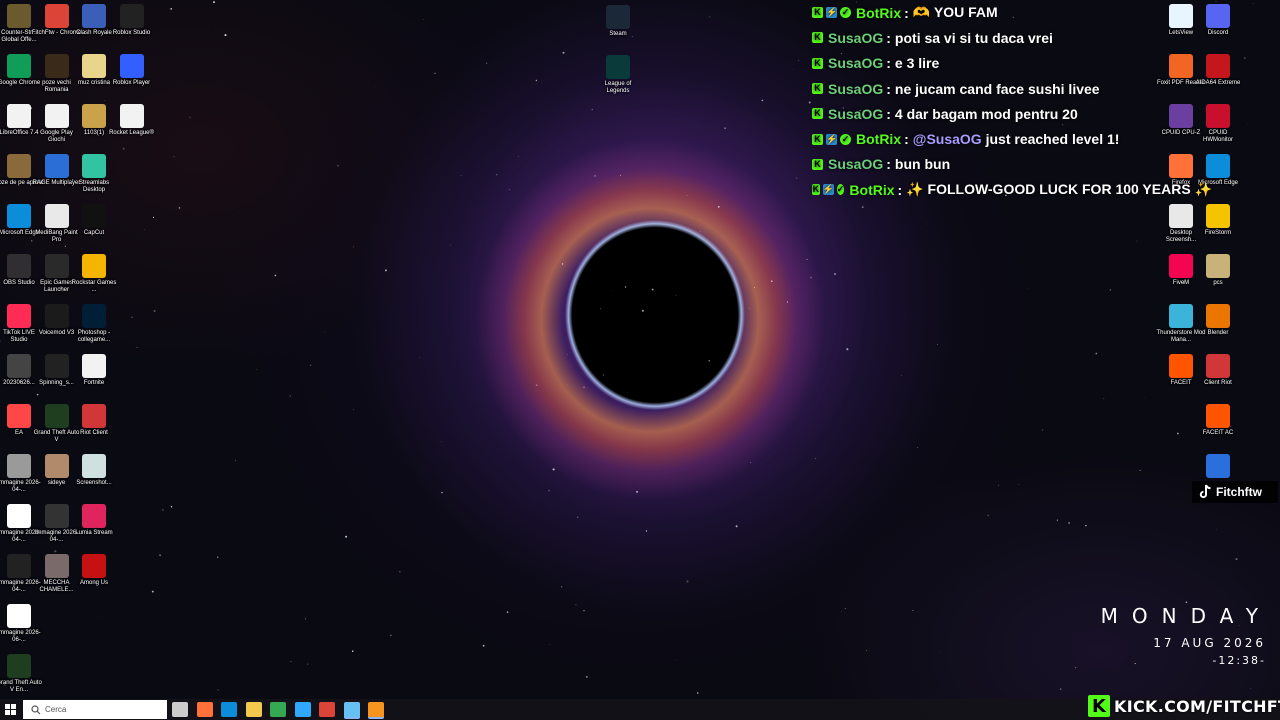 The height and width of the screenshot is (720, 1280). What do you see at coordinates (95, 709) in the screenshot?
I see `taskbar-search-box: Cerca` at bounding box center [95, 709].